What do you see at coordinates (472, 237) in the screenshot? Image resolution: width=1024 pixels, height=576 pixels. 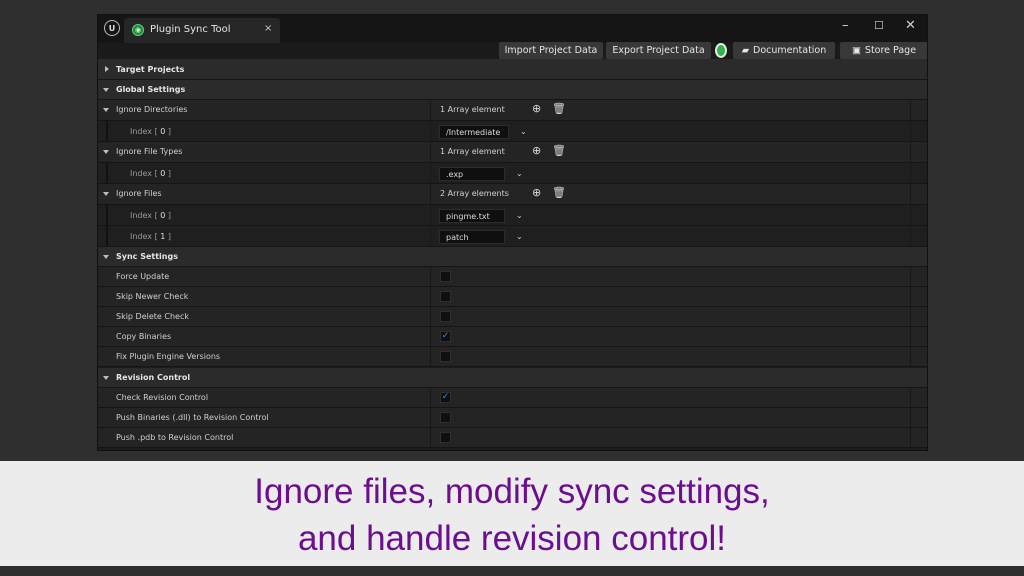 I see `file-value-input: patch` at bounding box center [472, 237].